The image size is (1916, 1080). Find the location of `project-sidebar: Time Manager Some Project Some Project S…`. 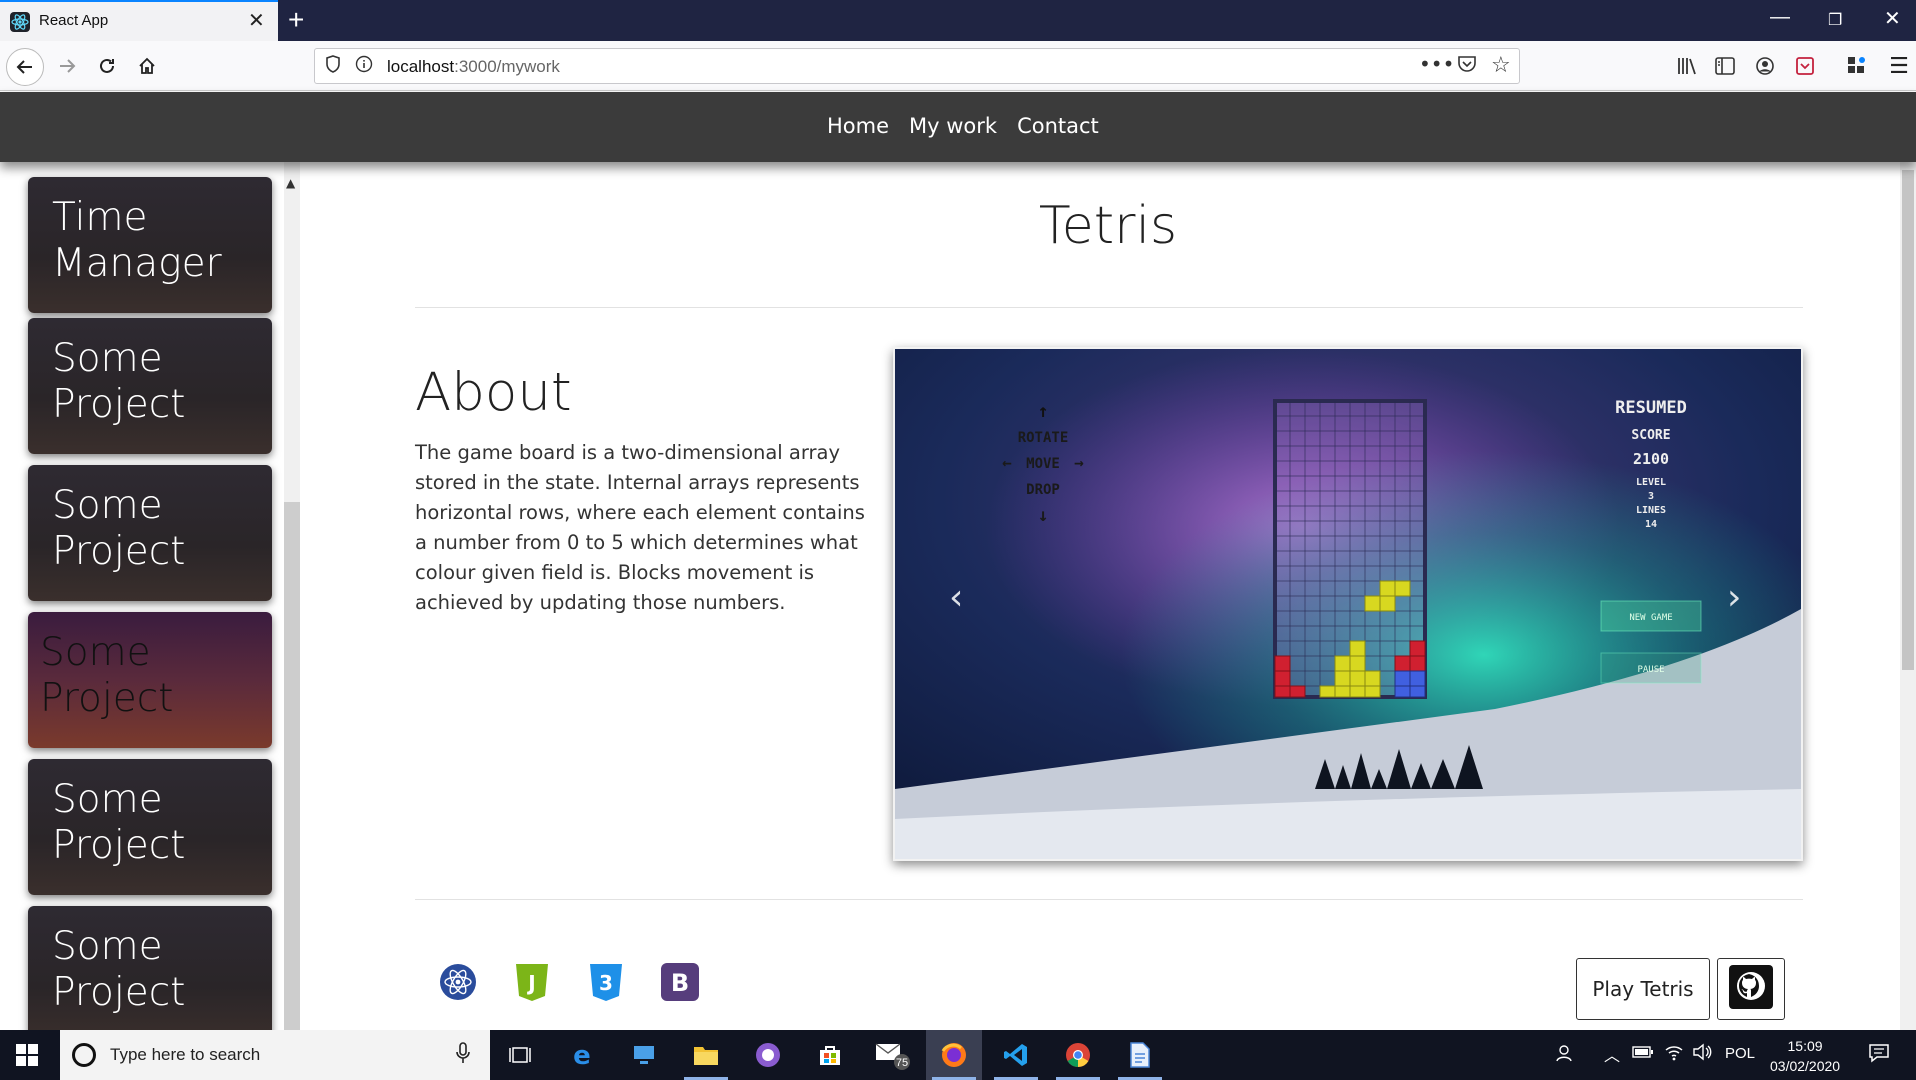

project-sidebar: Time Manager Some Project Some Project S… is located at coordinates (150, 596).